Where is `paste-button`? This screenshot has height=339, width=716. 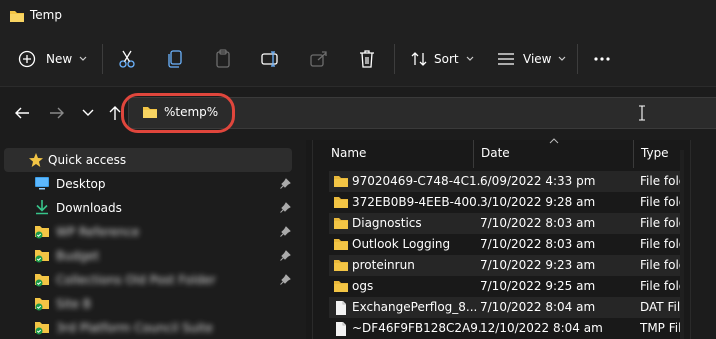
paste-button is located at coordinates (223, 59).